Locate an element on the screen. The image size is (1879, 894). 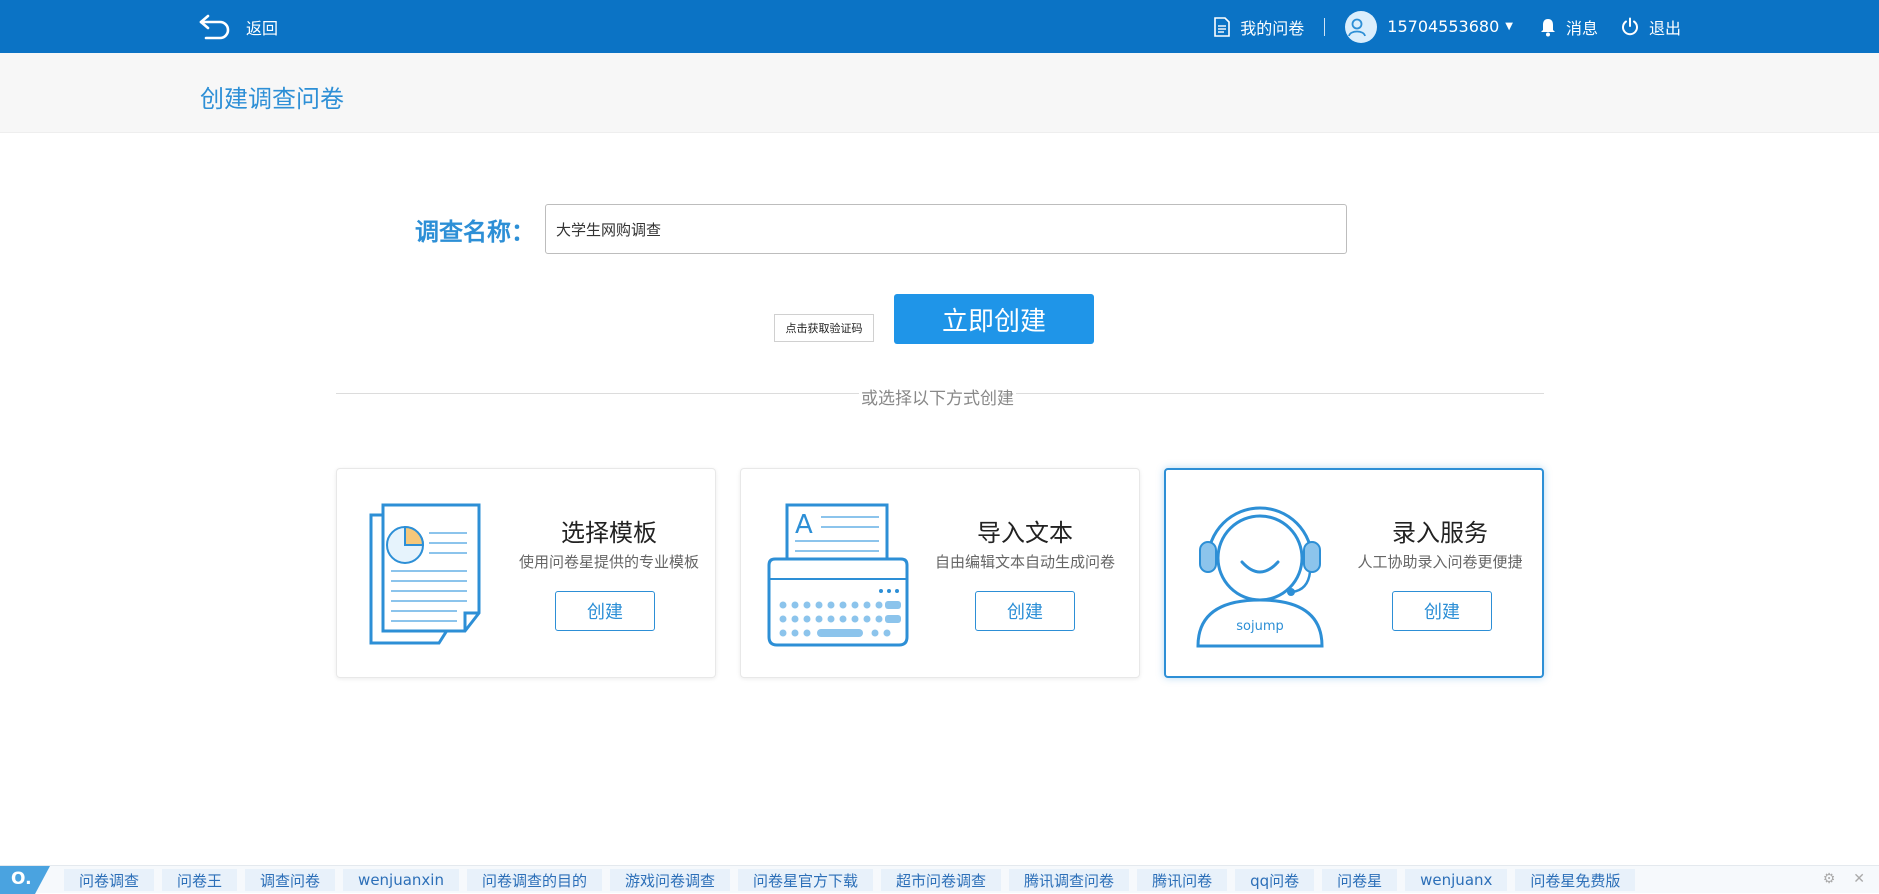
card-import-text: A 导入文本 自由编辑文本自动生成问卷 创建 is located at coordinates (940, 573).